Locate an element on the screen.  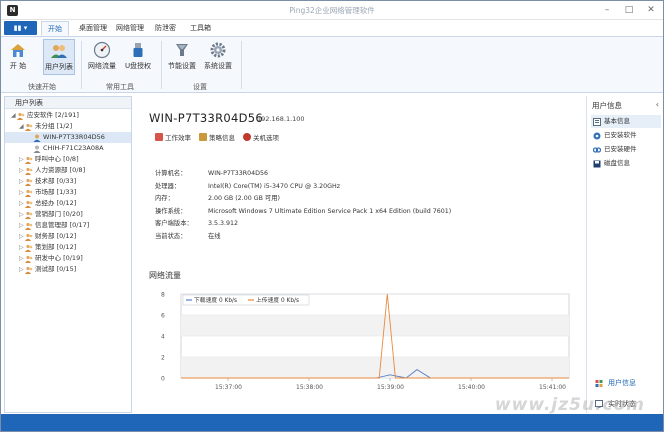
tab-leak-prevention: 防泄密 is located at coordinates (165, 28).